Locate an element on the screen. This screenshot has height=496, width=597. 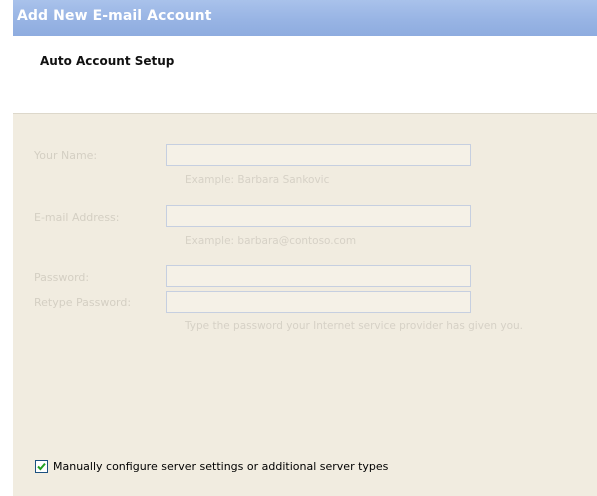
email-field is located at coordinates (318, 216).